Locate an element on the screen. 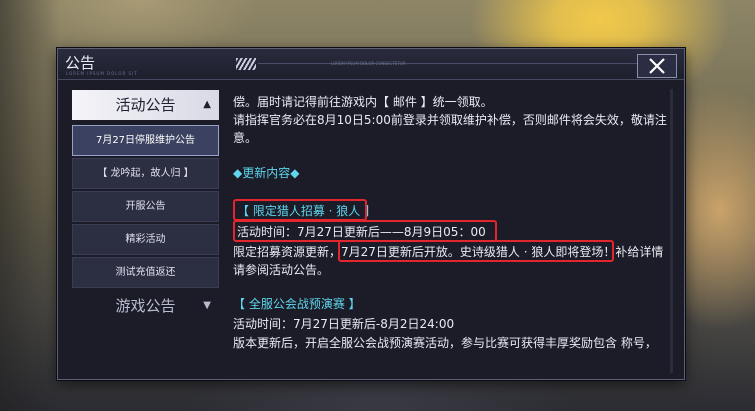 This screenshot has width=755, height=411. sidebar-item-label: 精彩活动 is located at coordinates (145, 239).